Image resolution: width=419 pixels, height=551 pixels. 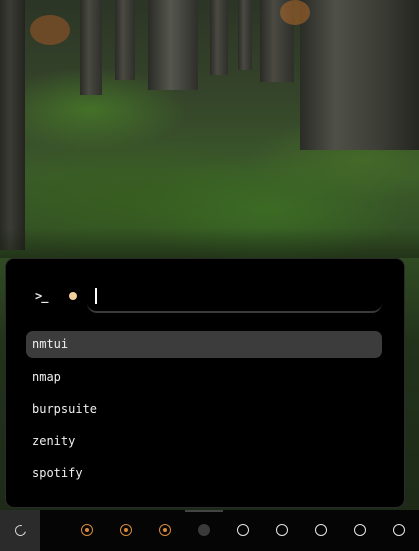 What do you see at coordinates (126, 530) in the screenshot?
I see `workspace-2-icon` at bounding box center [126, 530].